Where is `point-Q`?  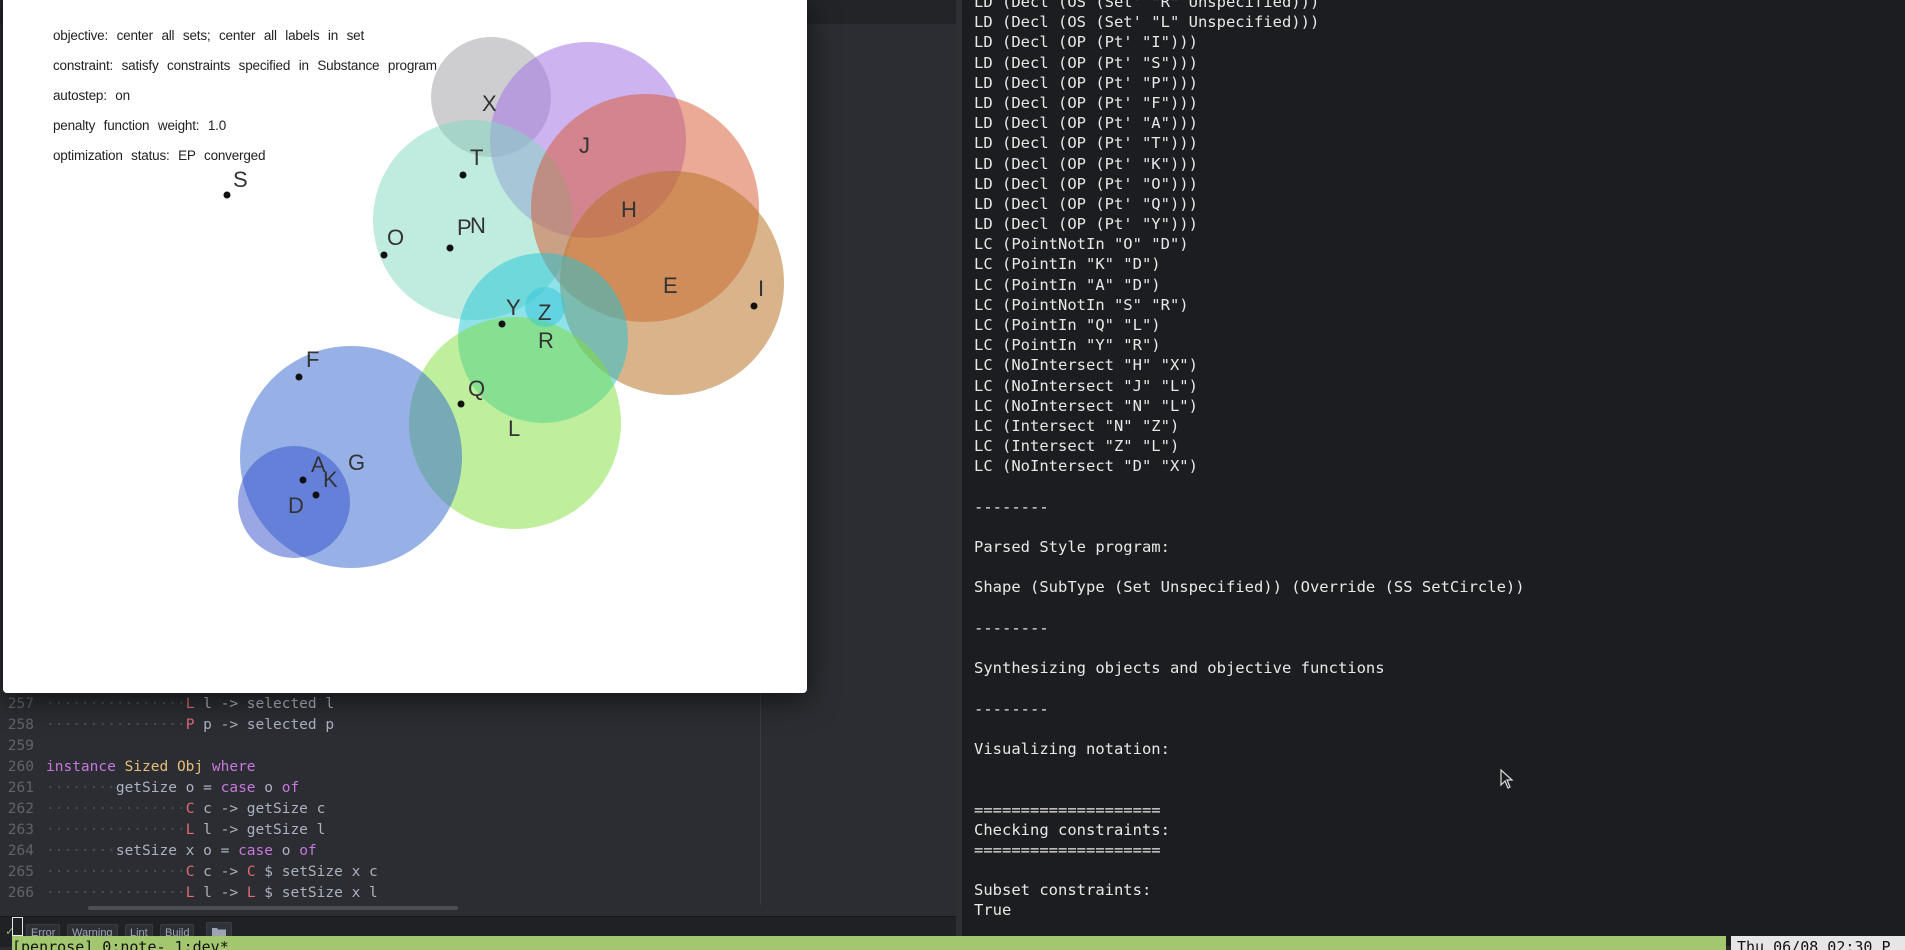
point-Q is located at coordinates (461, 404).